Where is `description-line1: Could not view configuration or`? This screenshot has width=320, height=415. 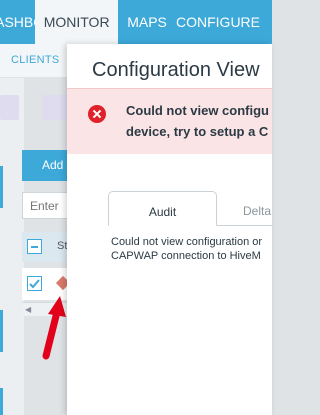
description-line1: Could not view configuration or is located at coordinates (187, 242).